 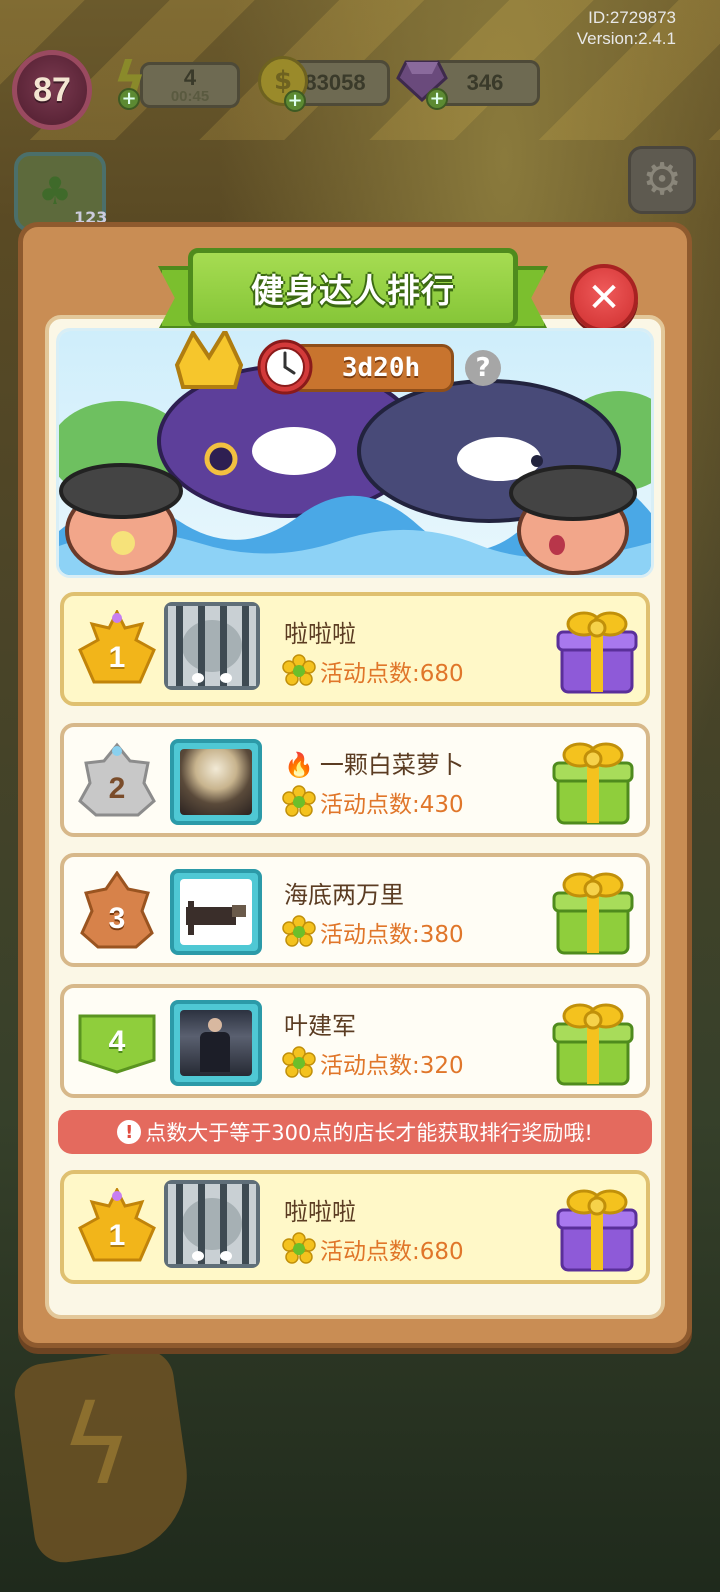 What do you see at coordinates (381, 368) in the screenshot?
I see `event-timer-text: 3d20h` at bounding box center [381, 368].